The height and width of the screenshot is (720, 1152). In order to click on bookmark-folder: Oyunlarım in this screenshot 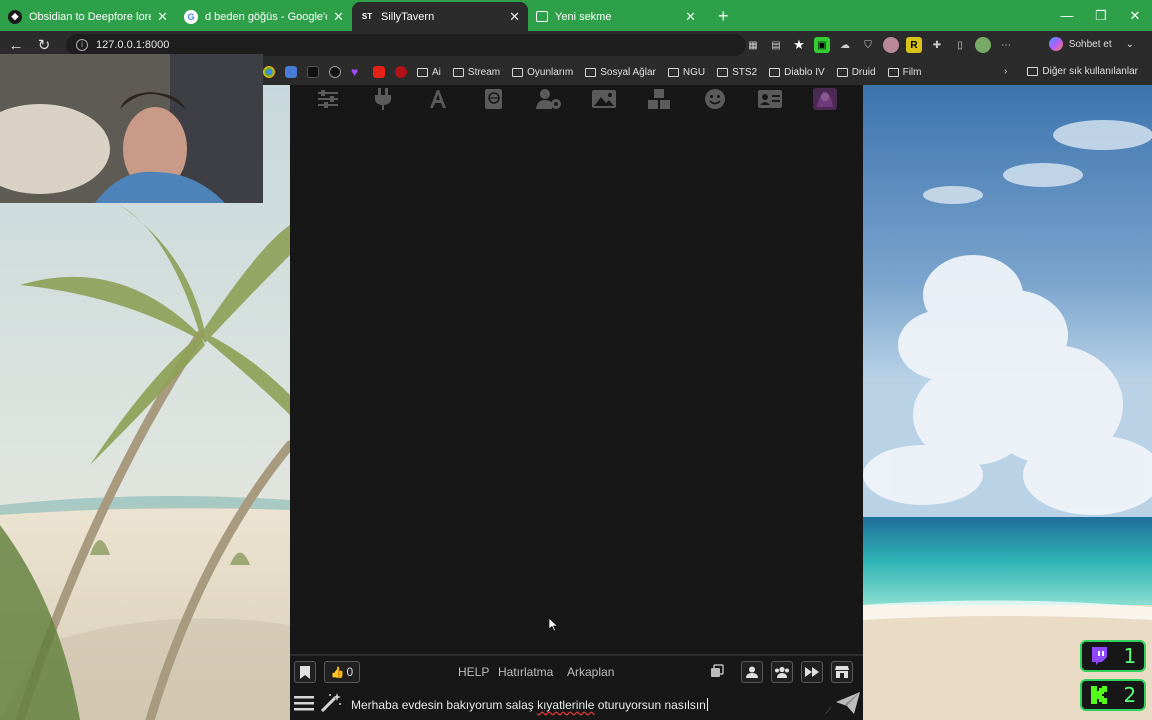, I will do `click(542, 72)`.